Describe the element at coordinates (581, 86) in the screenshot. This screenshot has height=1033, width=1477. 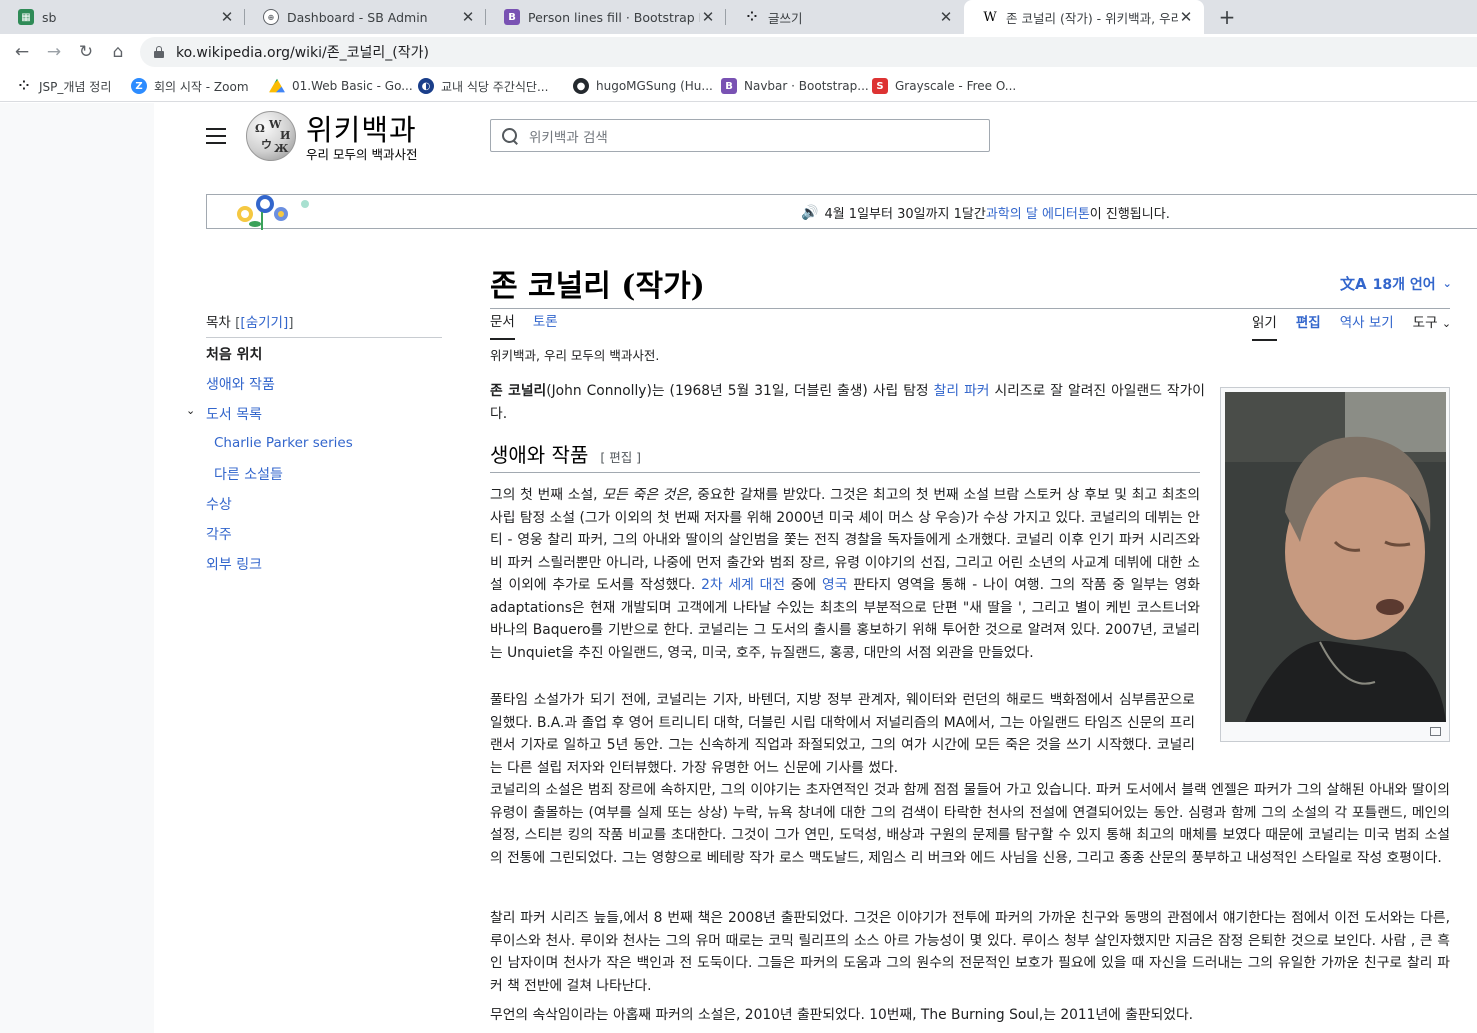
I see `github-icon: ●` at that location.